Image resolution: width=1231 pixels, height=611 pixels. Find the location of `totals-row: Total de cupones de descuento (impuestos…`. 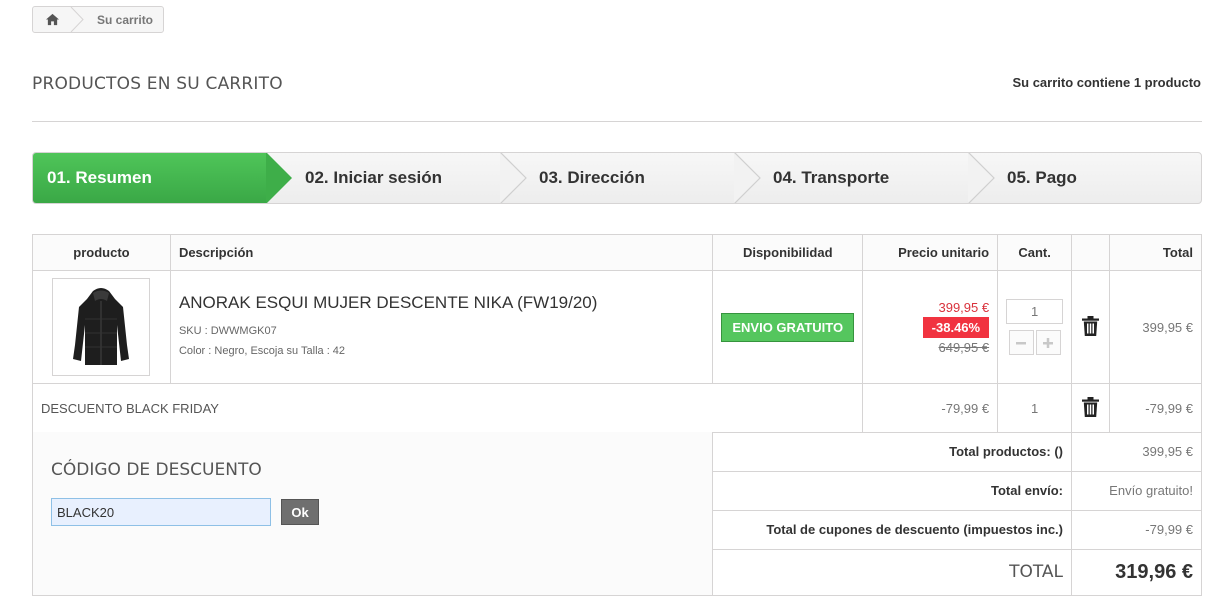

totals-row: Total de cupones de descuento (impuestos… is located at coordinates (957, 530).